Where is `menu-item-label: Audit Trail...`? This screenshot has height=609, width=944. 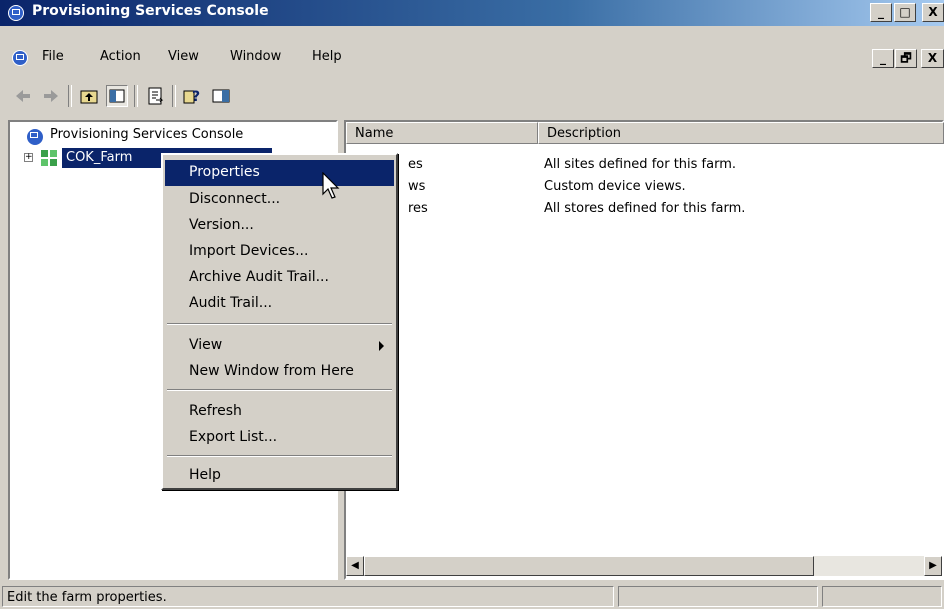 menu-item-label: Audit Trail... is located at coordinates (231, 303).